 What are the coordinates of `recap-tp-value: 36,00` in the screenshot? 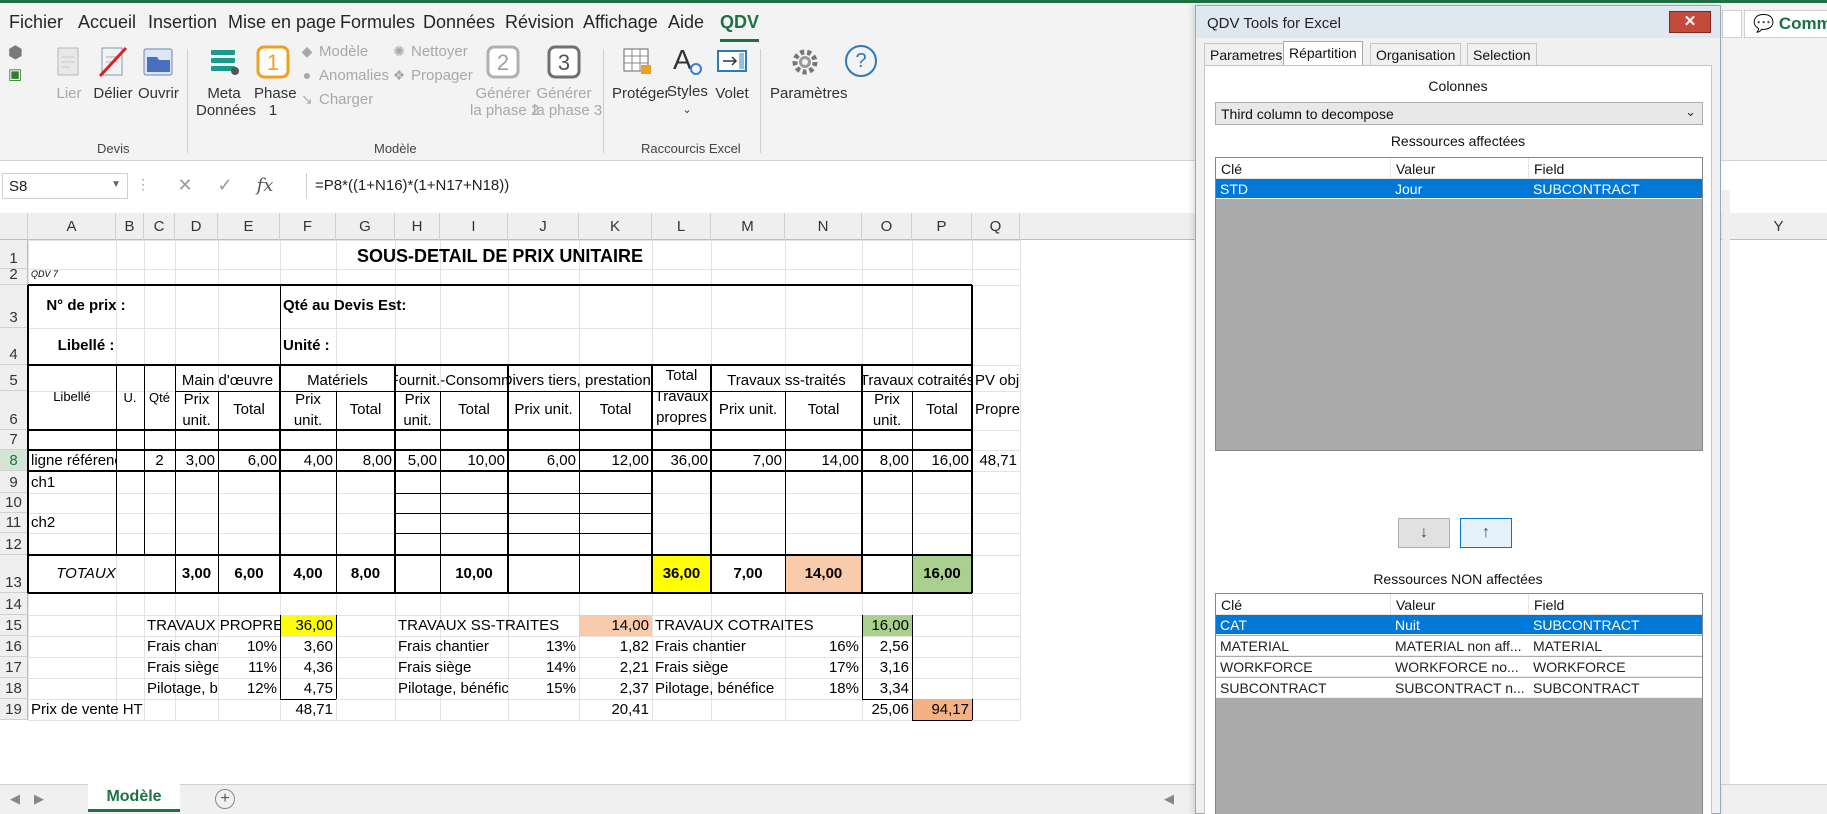 It's located at (308, 625).